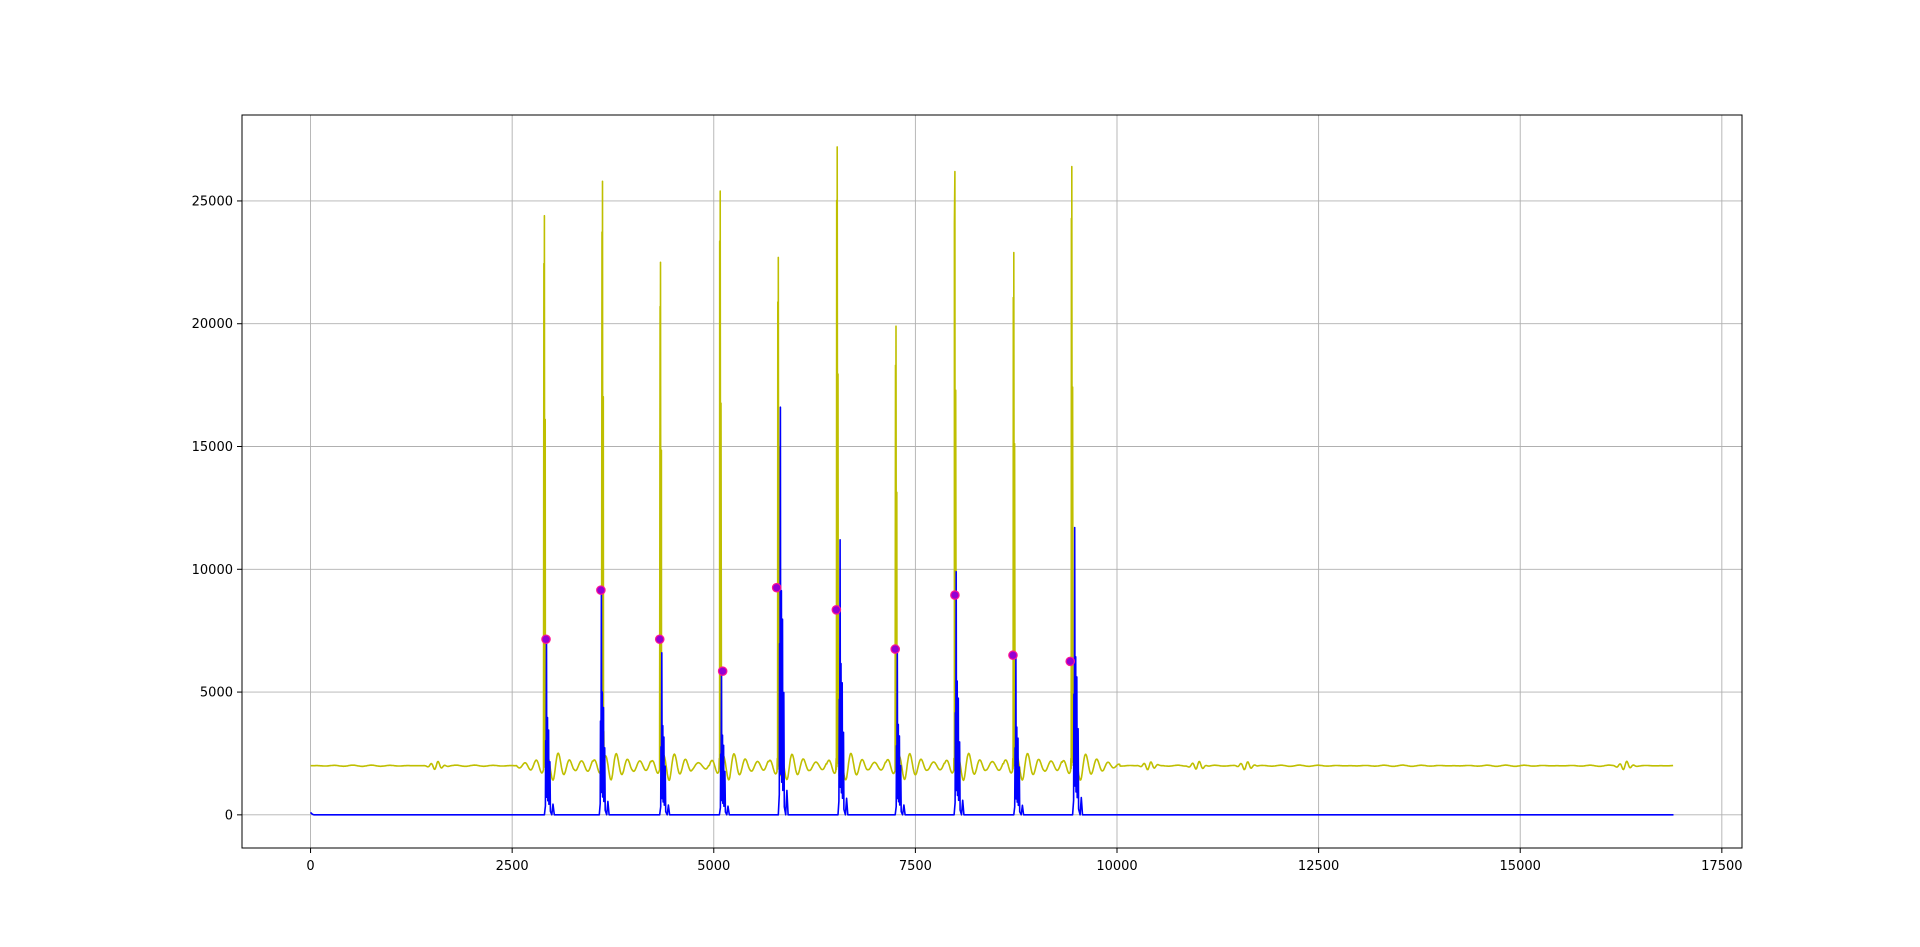 The height and width of the screenshot is (947, 1920). I want to click on x-tick-label: 17500, so click(1721, 866).